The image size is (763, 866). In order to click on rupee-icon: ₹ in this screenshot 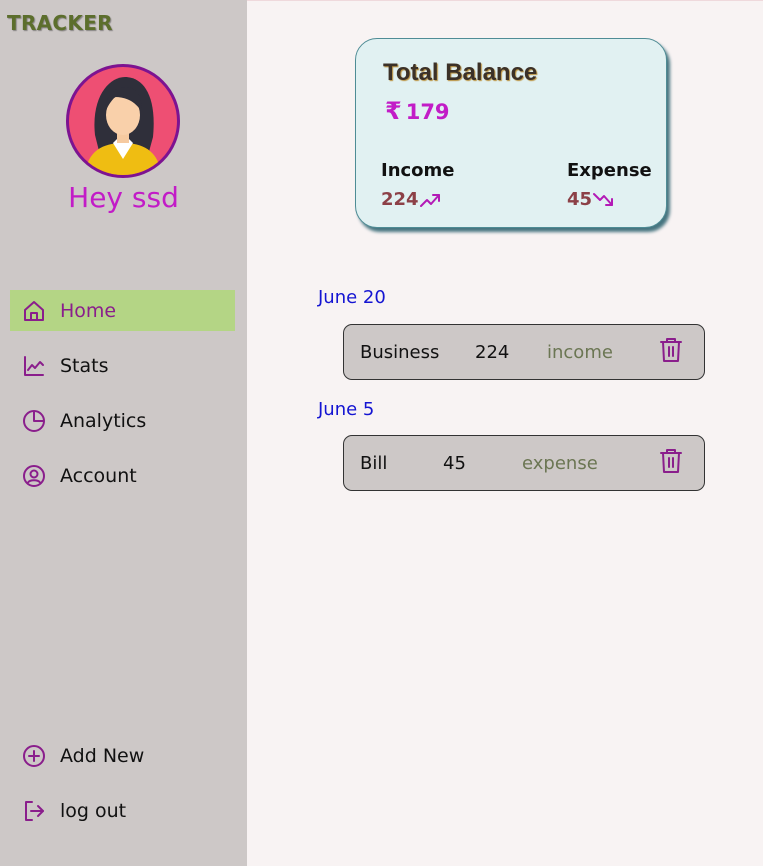, I will do `click(393, 111)`.